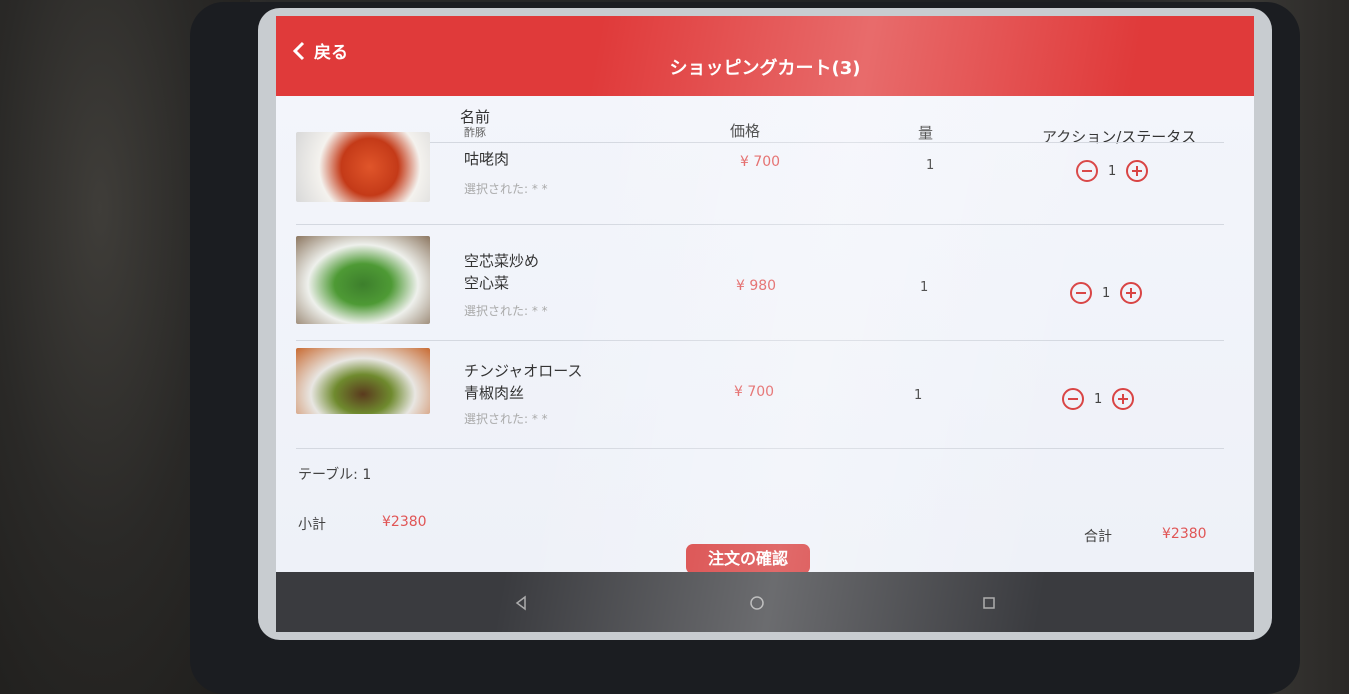 This screenshot has height=694, width=1349. What do you see at coordinates (765, 68) in the screenshot?
I see `page-title: ショッピングカート(3)` at bounding box center [765, 68].